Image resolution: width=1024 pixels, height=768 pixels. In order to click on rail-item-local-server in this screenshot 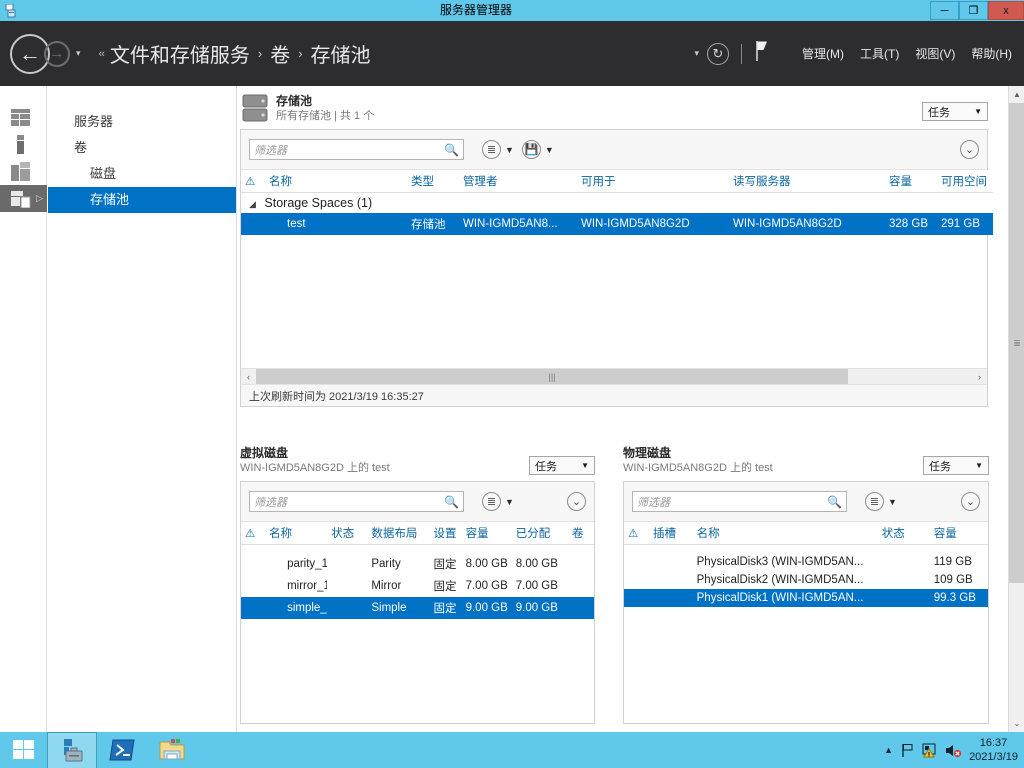, I will do `click(23, 144)`.